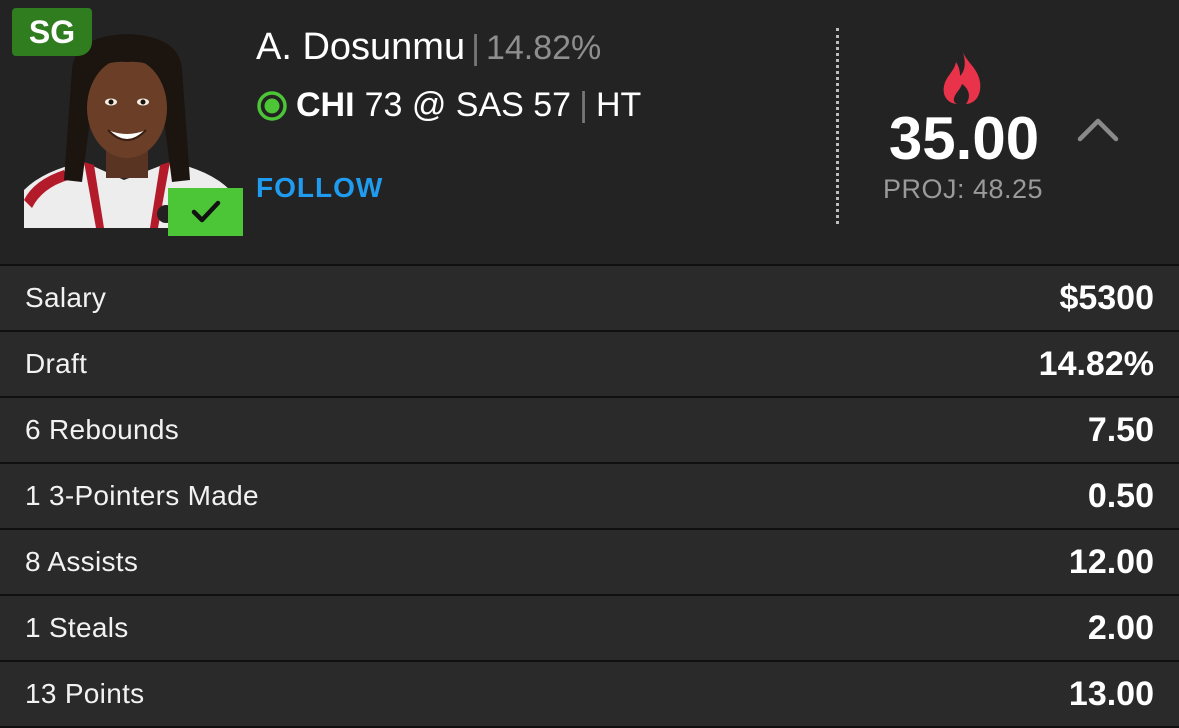 This screenshot has height=728, width=1179. What do you see at coordinates (82, 561) in the screenshot?
I see `stat-label: 8 Assists` at bounding box center [82, 561].